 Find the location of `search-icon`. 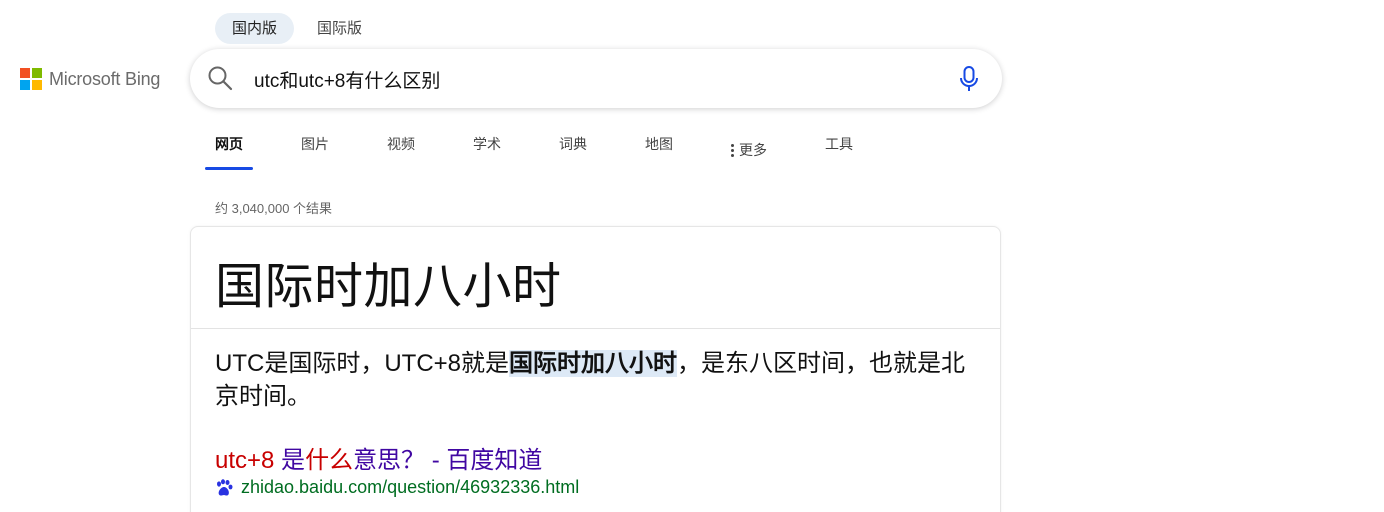

search-icon is located at coordinates (220, 78).